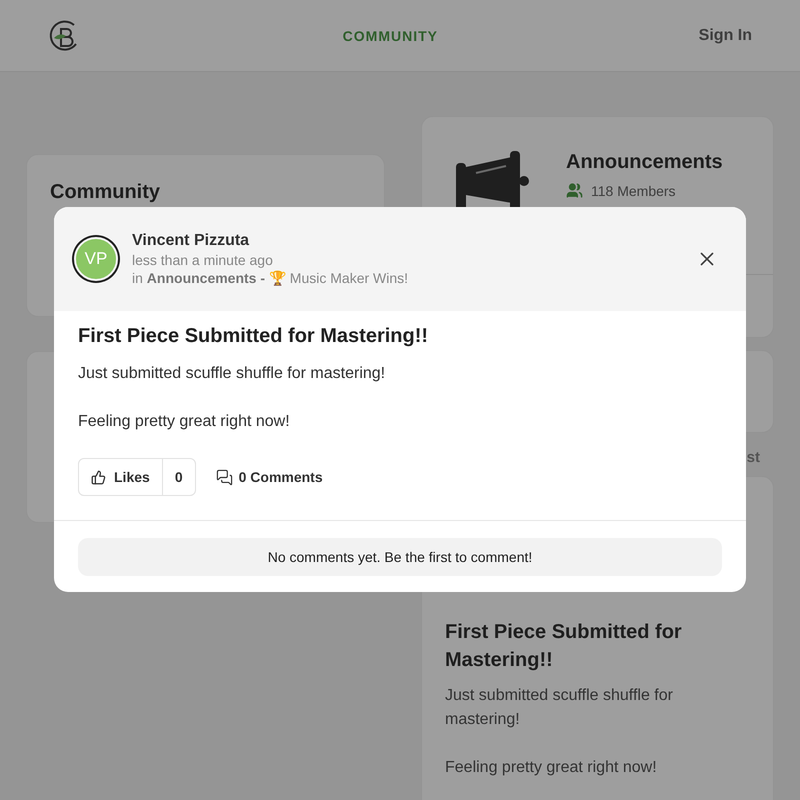 Image resolution: width=800 pixels, height=800 pixels. I want to click on empty-comments-message: No comments yet. Be the first to comment!, so click(400, 557).